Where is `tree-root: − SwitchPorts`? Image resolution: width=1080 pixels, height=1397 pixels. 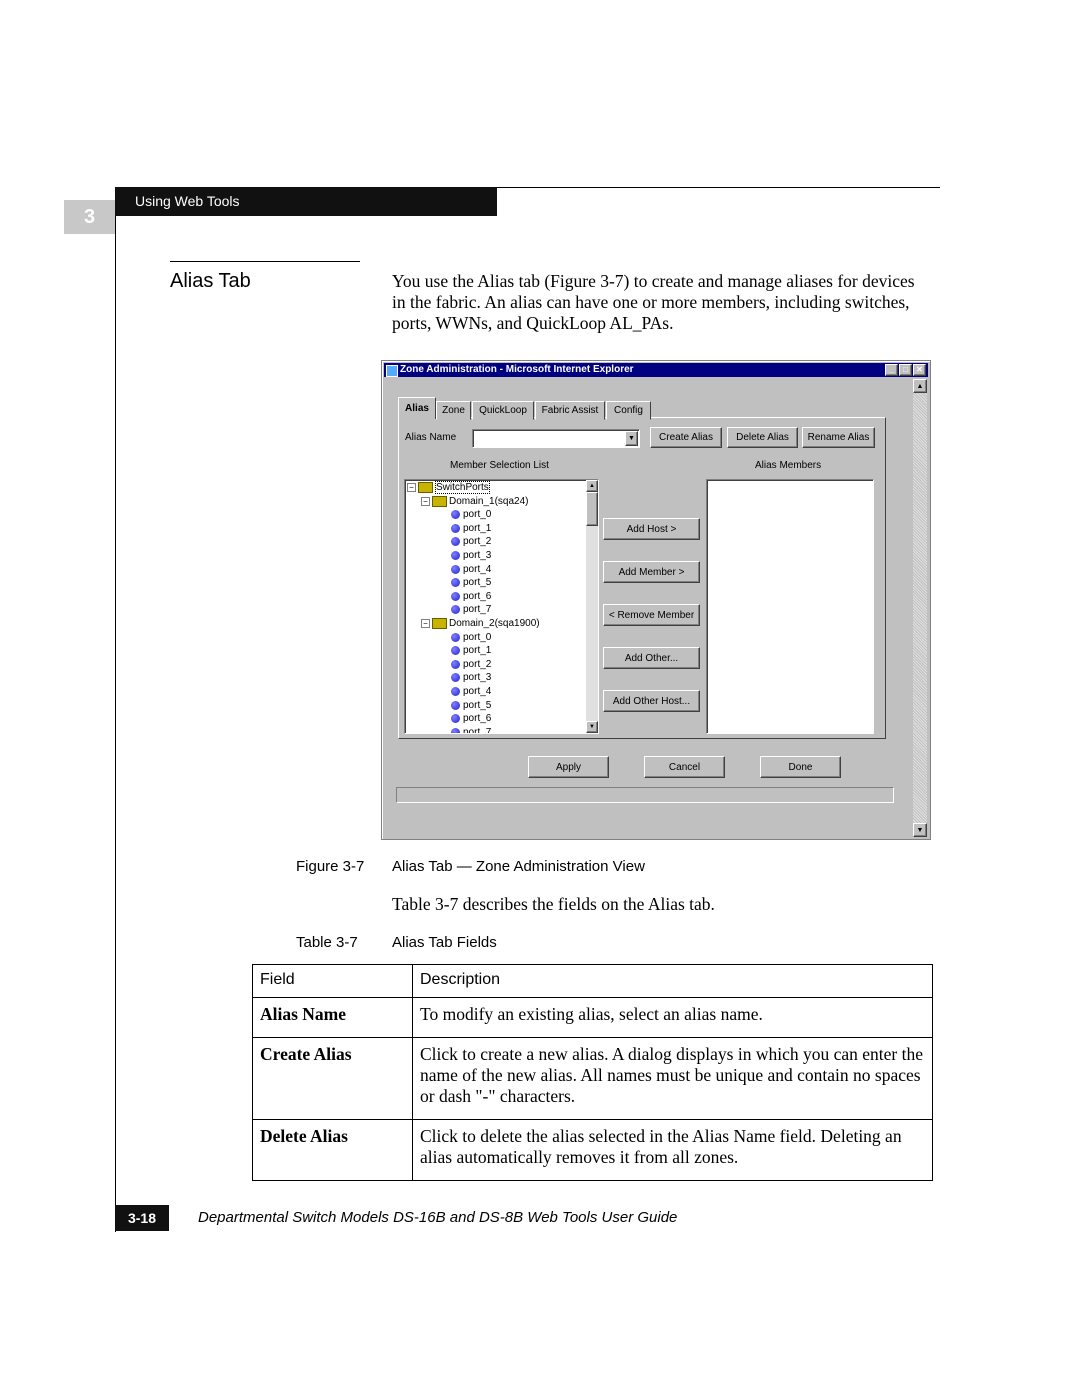 tree-root: − SwitchPorts is located at coordinates (448, 487).